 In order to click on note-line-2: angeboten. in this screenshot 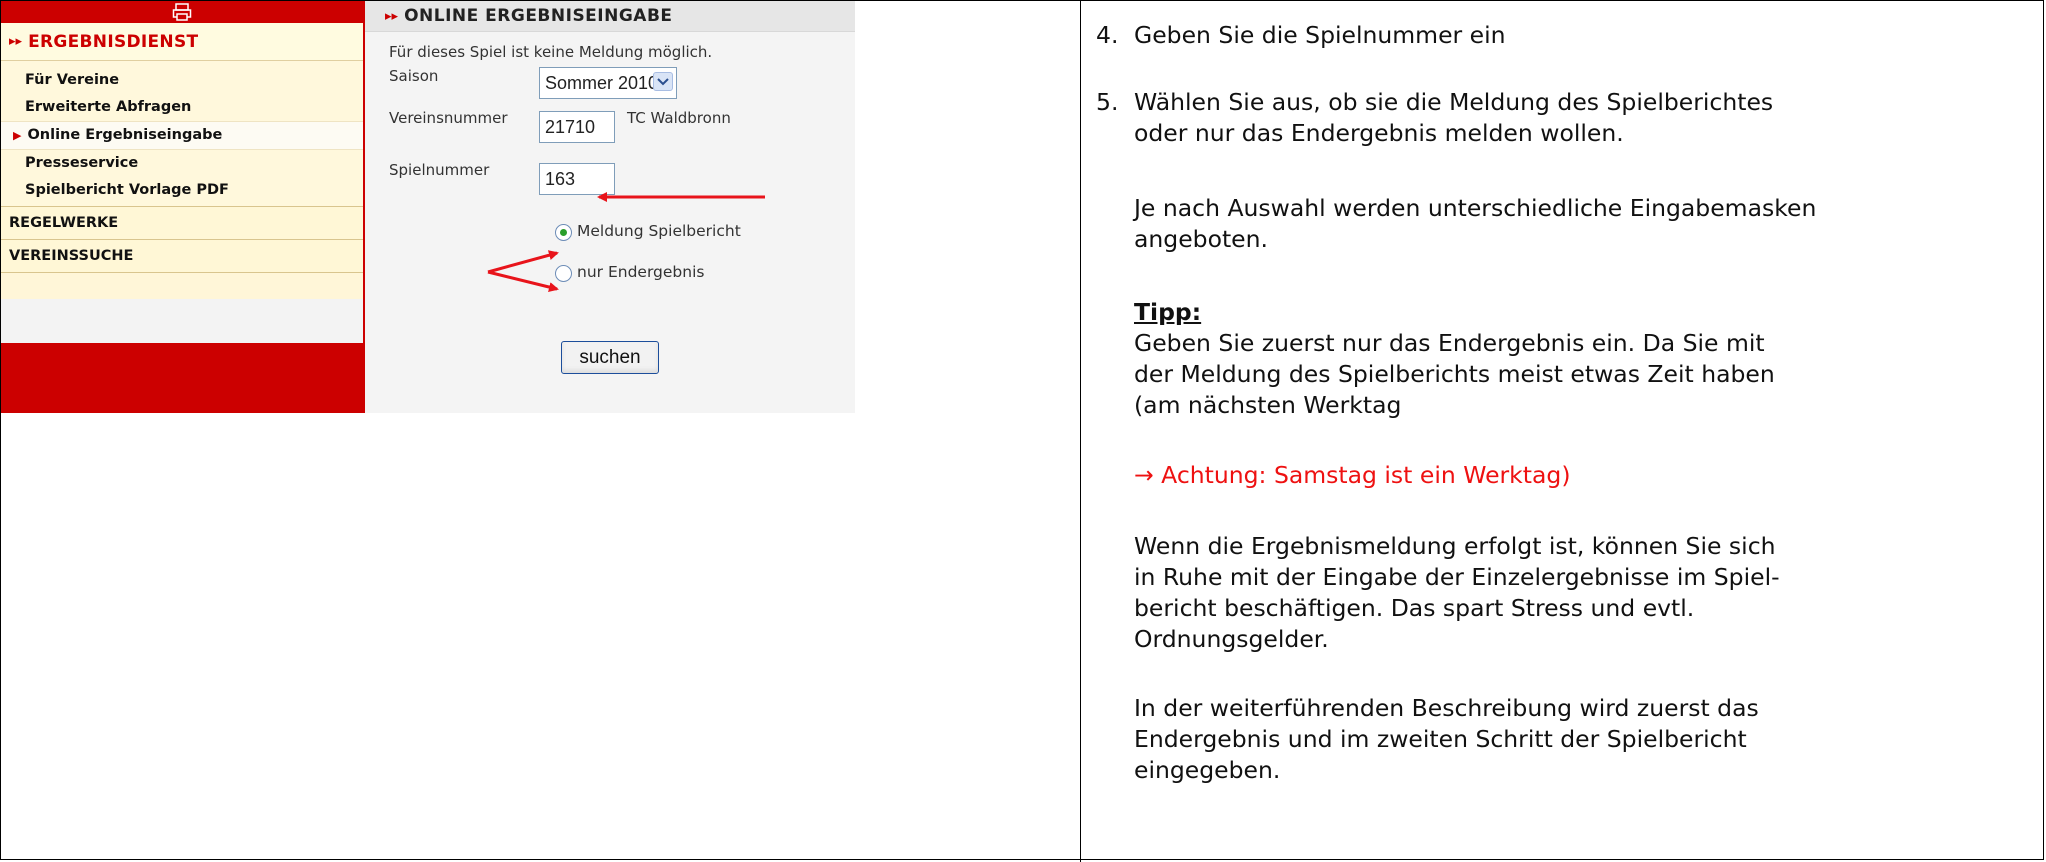, I will do `click(1201, 239)`.